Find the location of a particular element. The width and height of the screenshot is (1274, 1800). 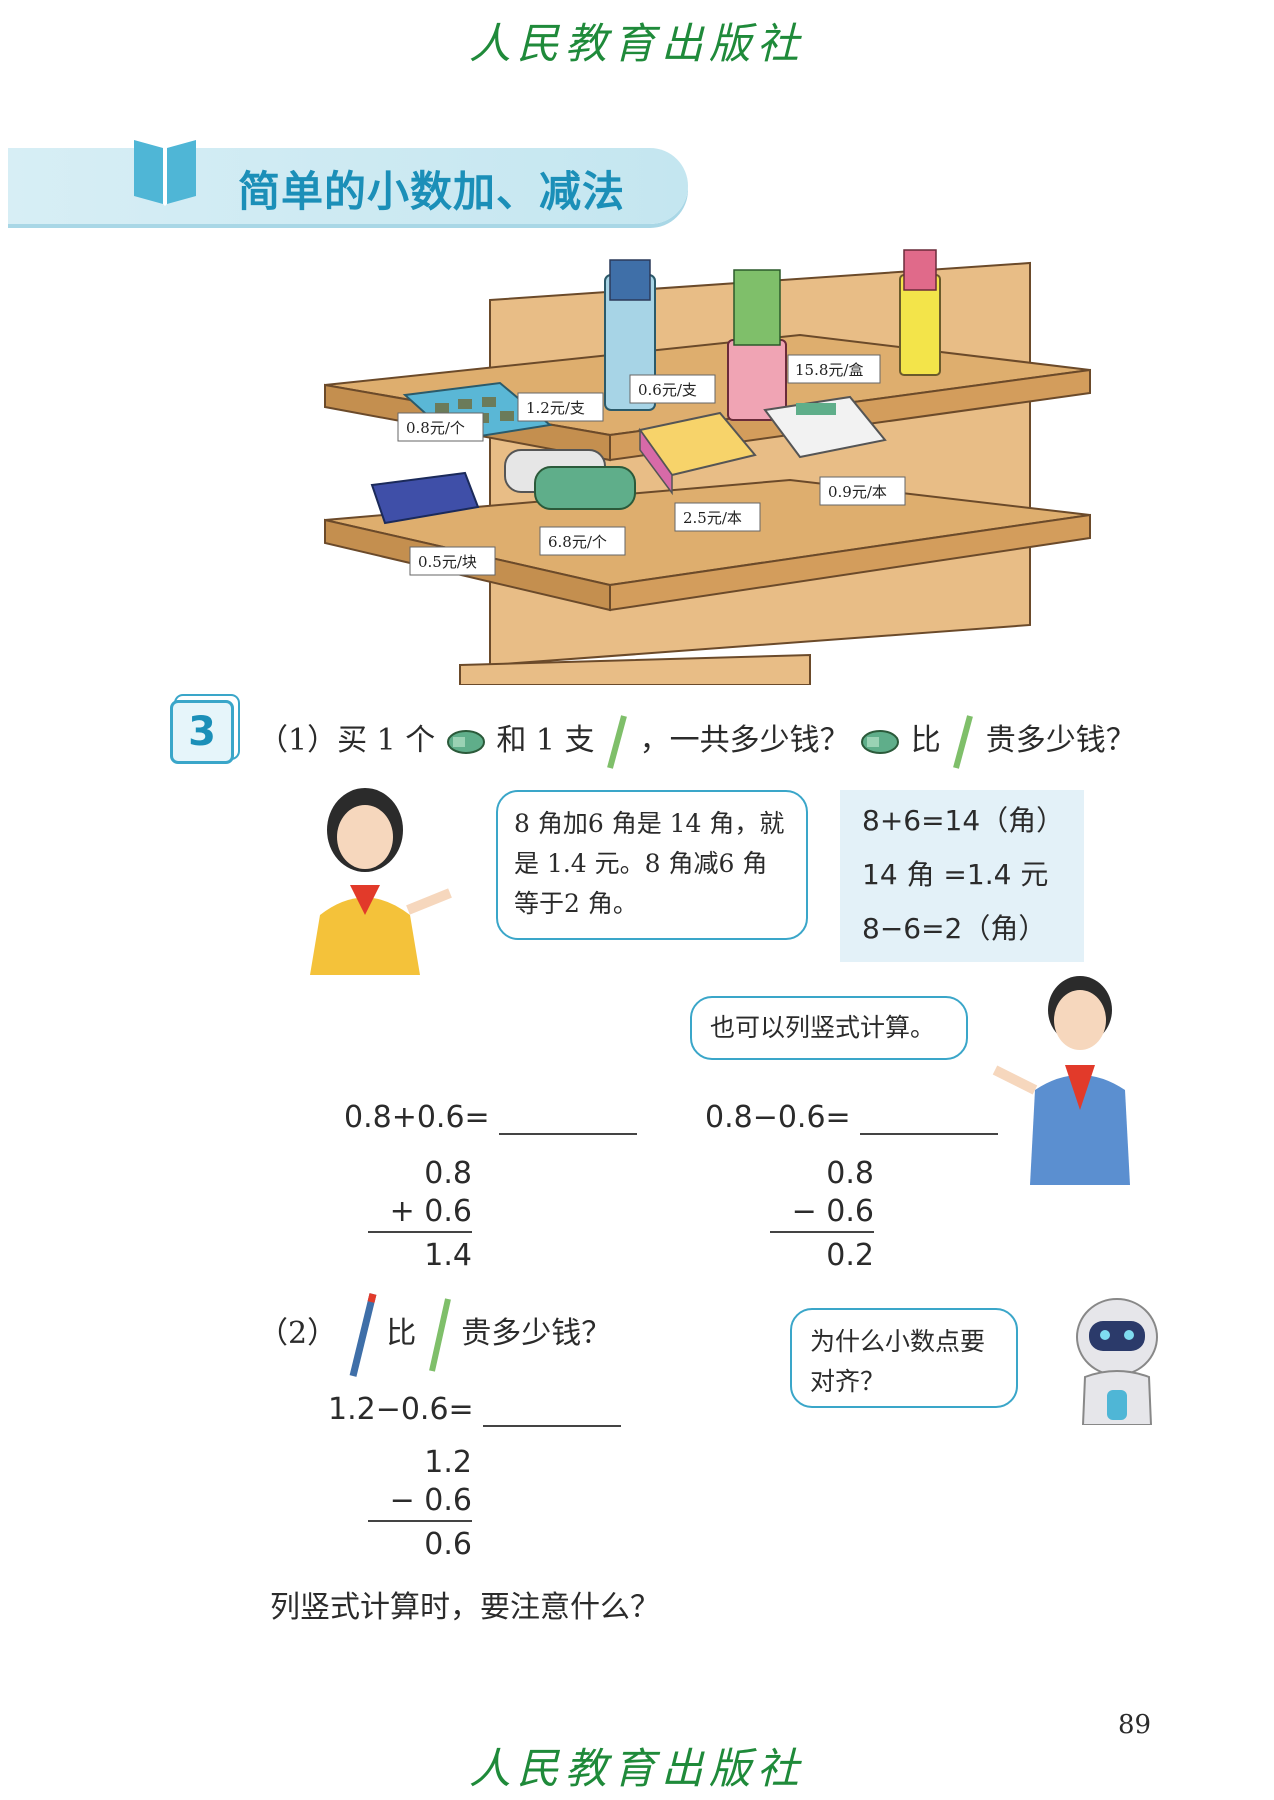

q2-text-b: 比 is located at coordinates (401, 1333).